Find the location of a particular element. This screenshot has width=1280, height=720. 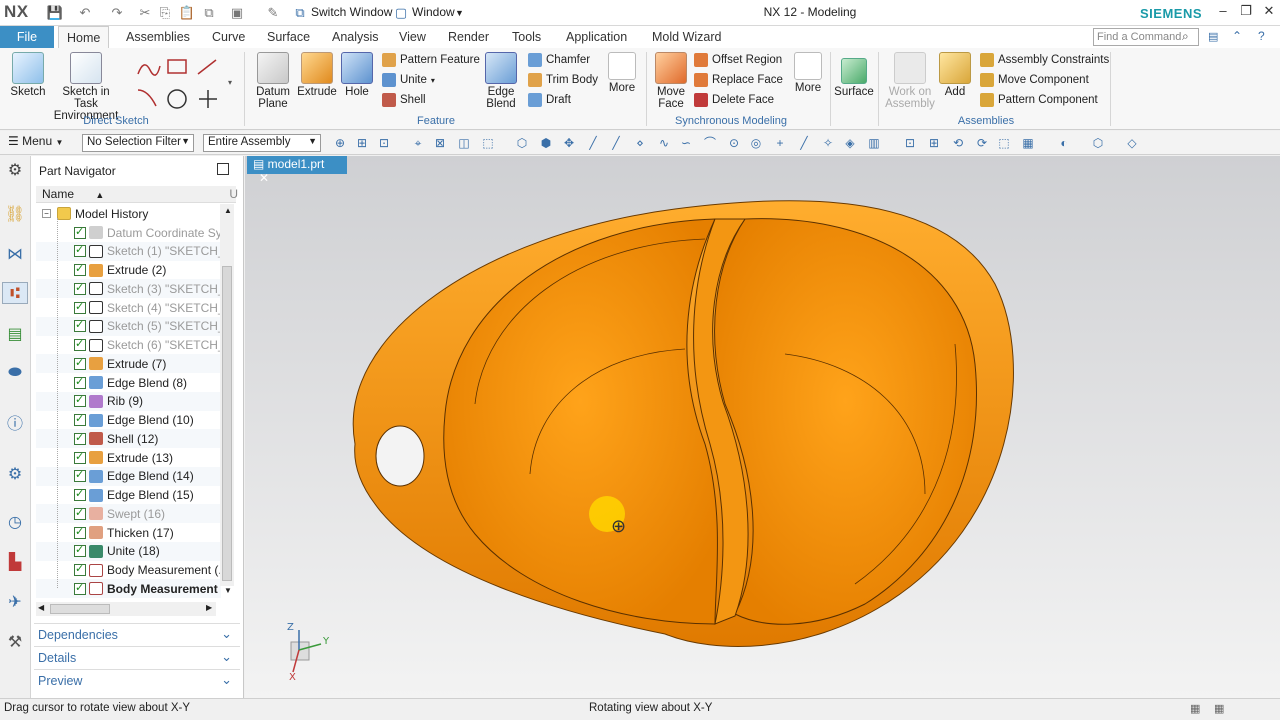

column-name: Name is located at coordinates (58, 194).